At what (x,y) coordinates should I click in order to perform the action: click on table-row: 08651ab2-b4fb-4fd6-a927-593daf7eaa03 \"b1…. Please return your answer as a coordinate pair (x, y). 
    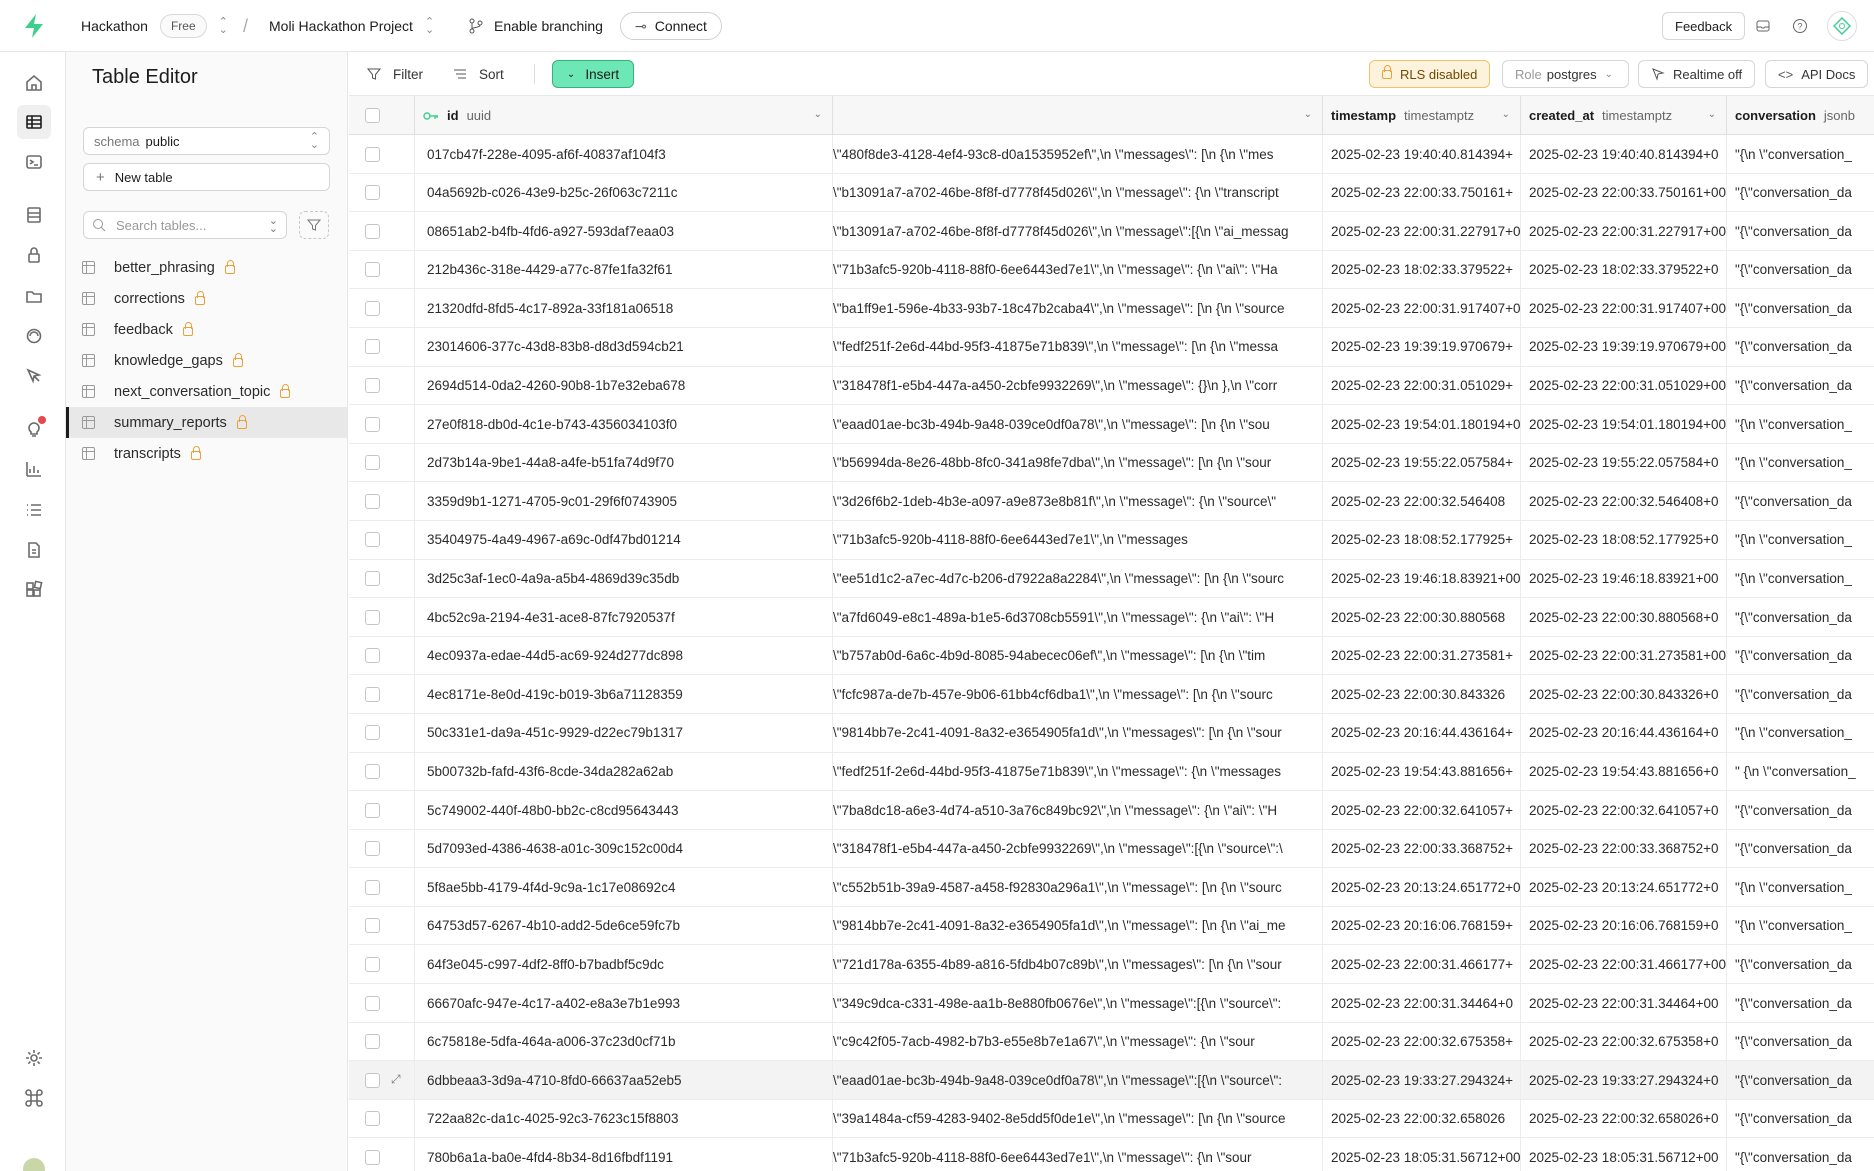
    Looking at the image, I should click on (1111, 231).